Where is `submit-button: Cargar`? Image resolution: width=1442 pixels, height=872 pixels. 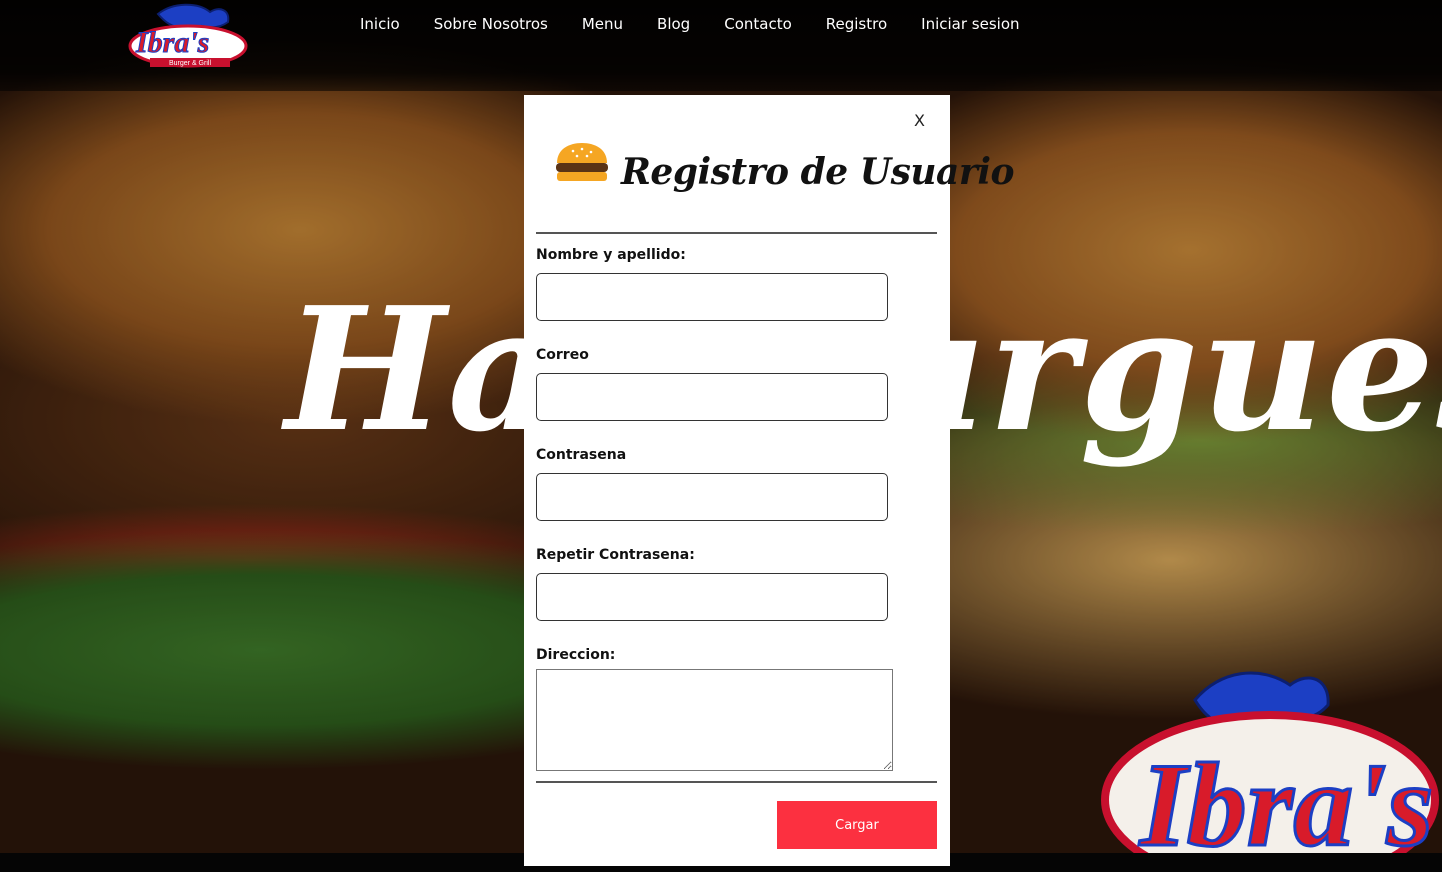 submit-button: Cargar is located at coordinates (857, 825).